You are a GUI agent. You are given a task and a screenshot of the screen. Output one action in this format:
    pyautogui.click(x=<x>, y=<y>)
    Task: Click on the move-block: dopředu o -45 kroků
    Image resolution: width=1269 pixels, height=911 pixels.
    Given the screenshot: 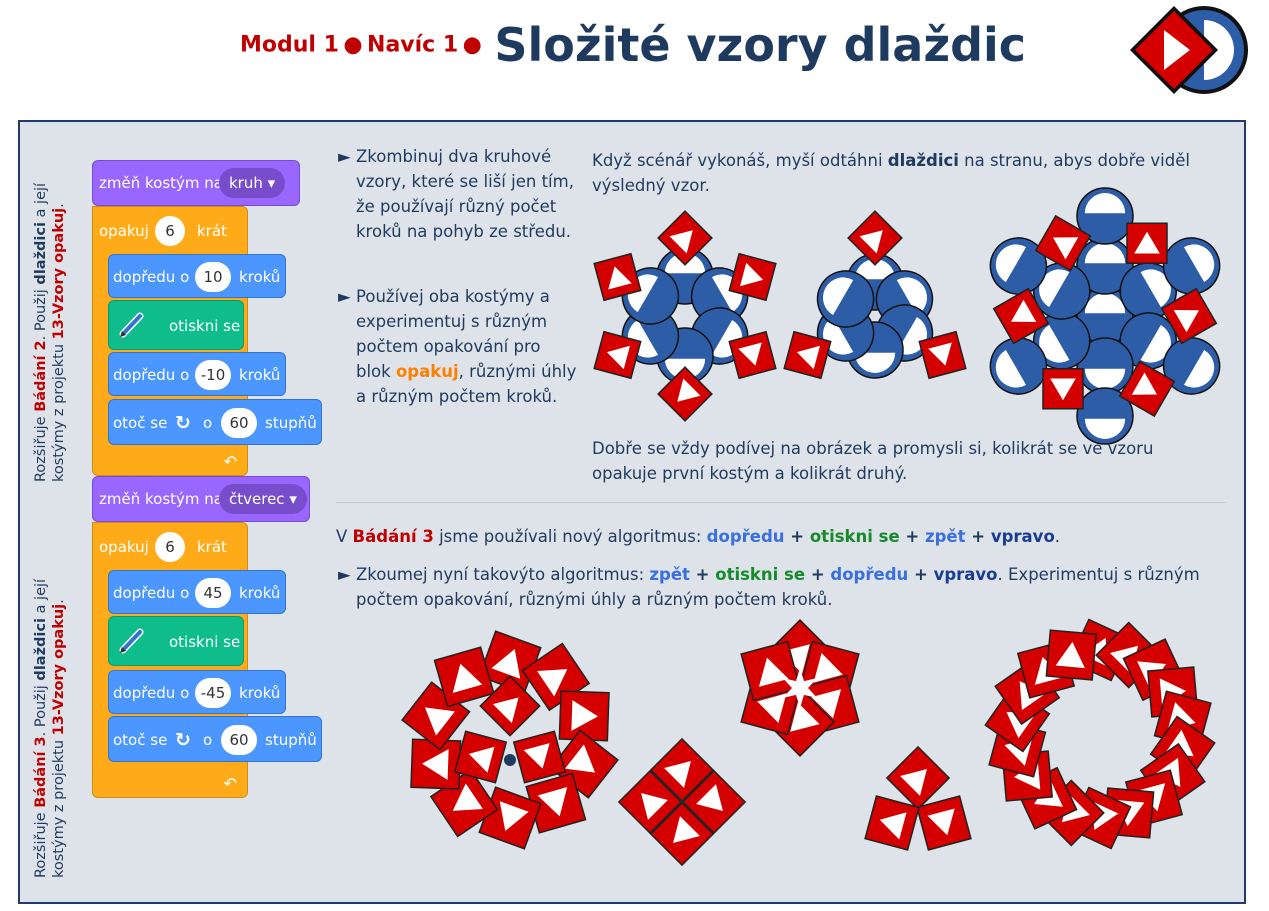 What is the action you would take?
    pyautogui.click(x=197, y=692)
    